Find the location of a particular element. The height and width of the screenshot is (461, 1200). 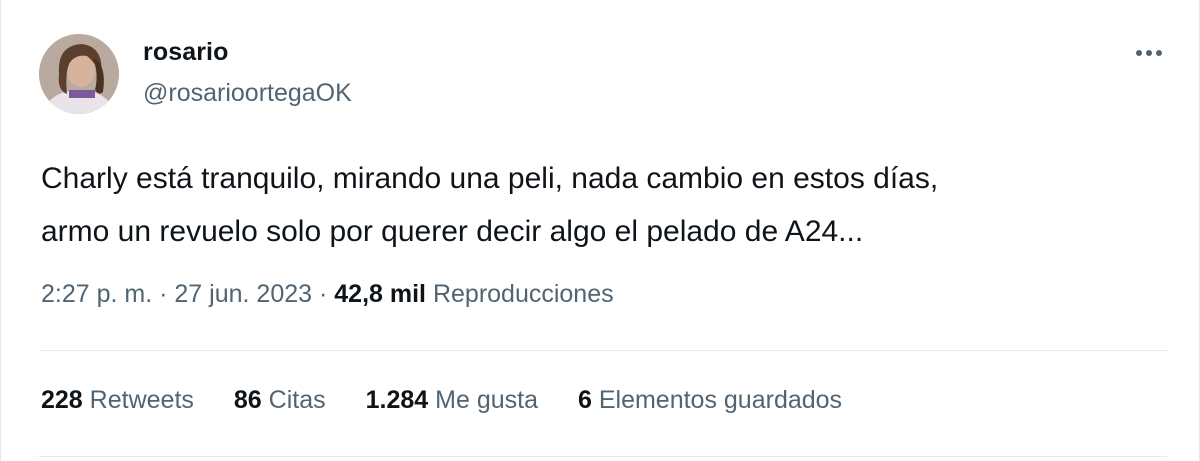

stat-label: Retweets is located at coordinates (141, 400).